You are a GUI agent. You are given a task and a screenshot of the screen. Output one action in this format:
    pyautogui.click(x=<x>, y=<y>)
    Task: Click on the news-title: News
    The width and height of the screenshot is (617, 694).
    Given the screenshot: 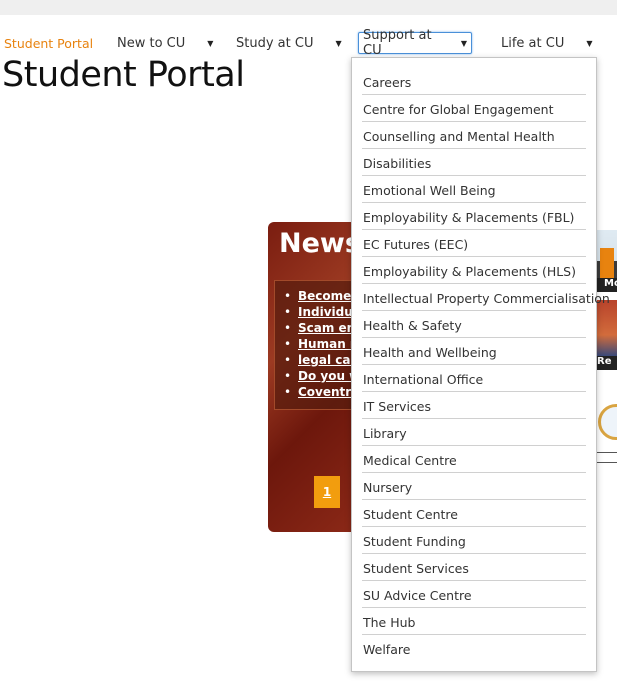 What is the action you would take?
    pyautogui.click(x=320, y=243)
    